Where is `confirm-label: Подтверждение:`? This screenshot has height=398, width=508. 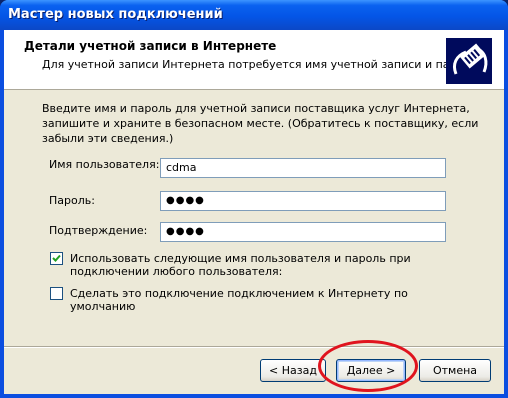
confirm-label: Подтверждение: is located at coordinates (98, 230).